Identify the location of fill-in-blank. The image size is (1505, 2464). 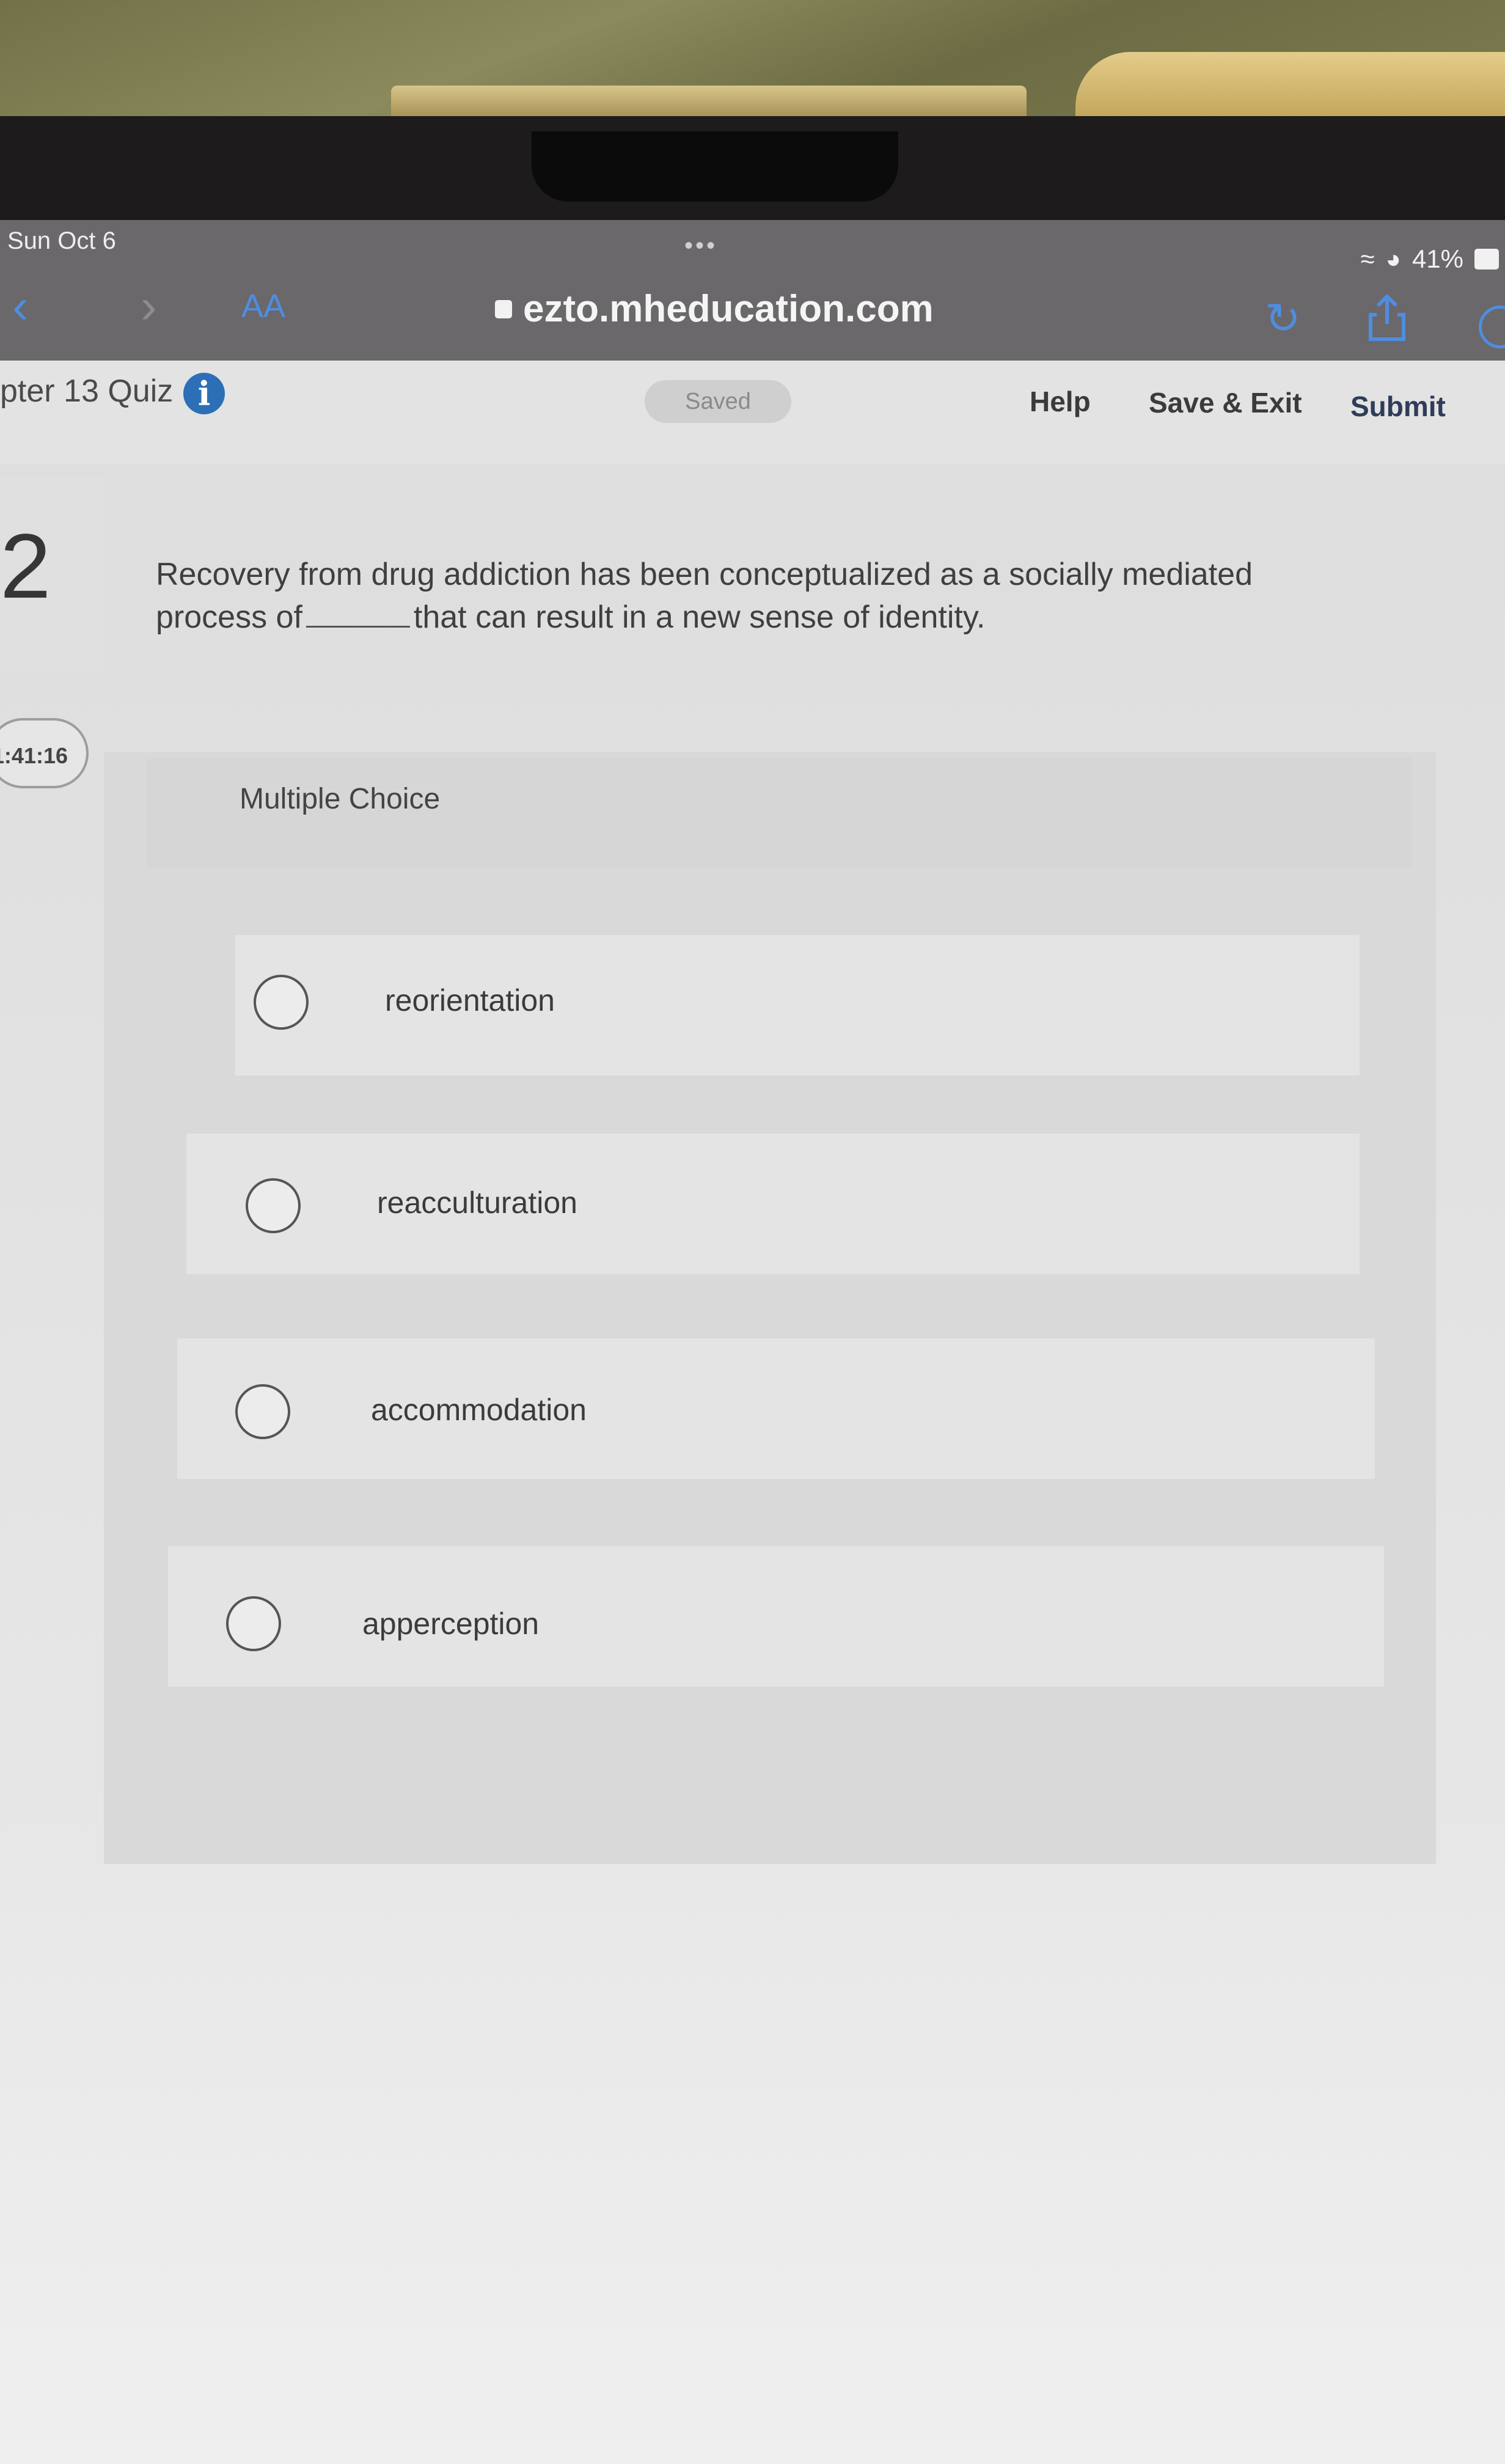
(358, 615).